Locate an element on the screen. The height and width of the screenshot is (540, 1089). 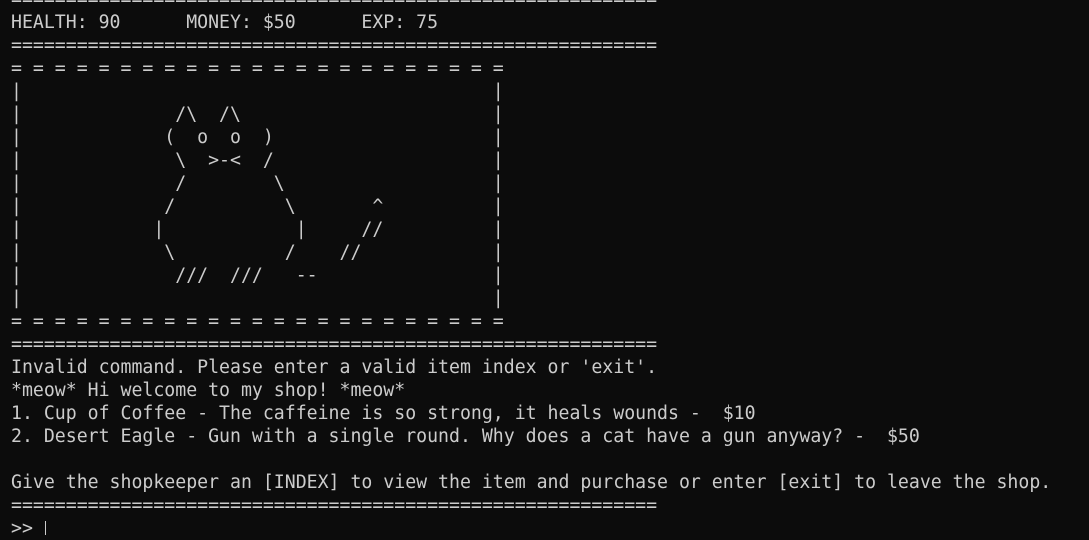
art-line: | ( o o ) | is located at coordinates (257, 137).